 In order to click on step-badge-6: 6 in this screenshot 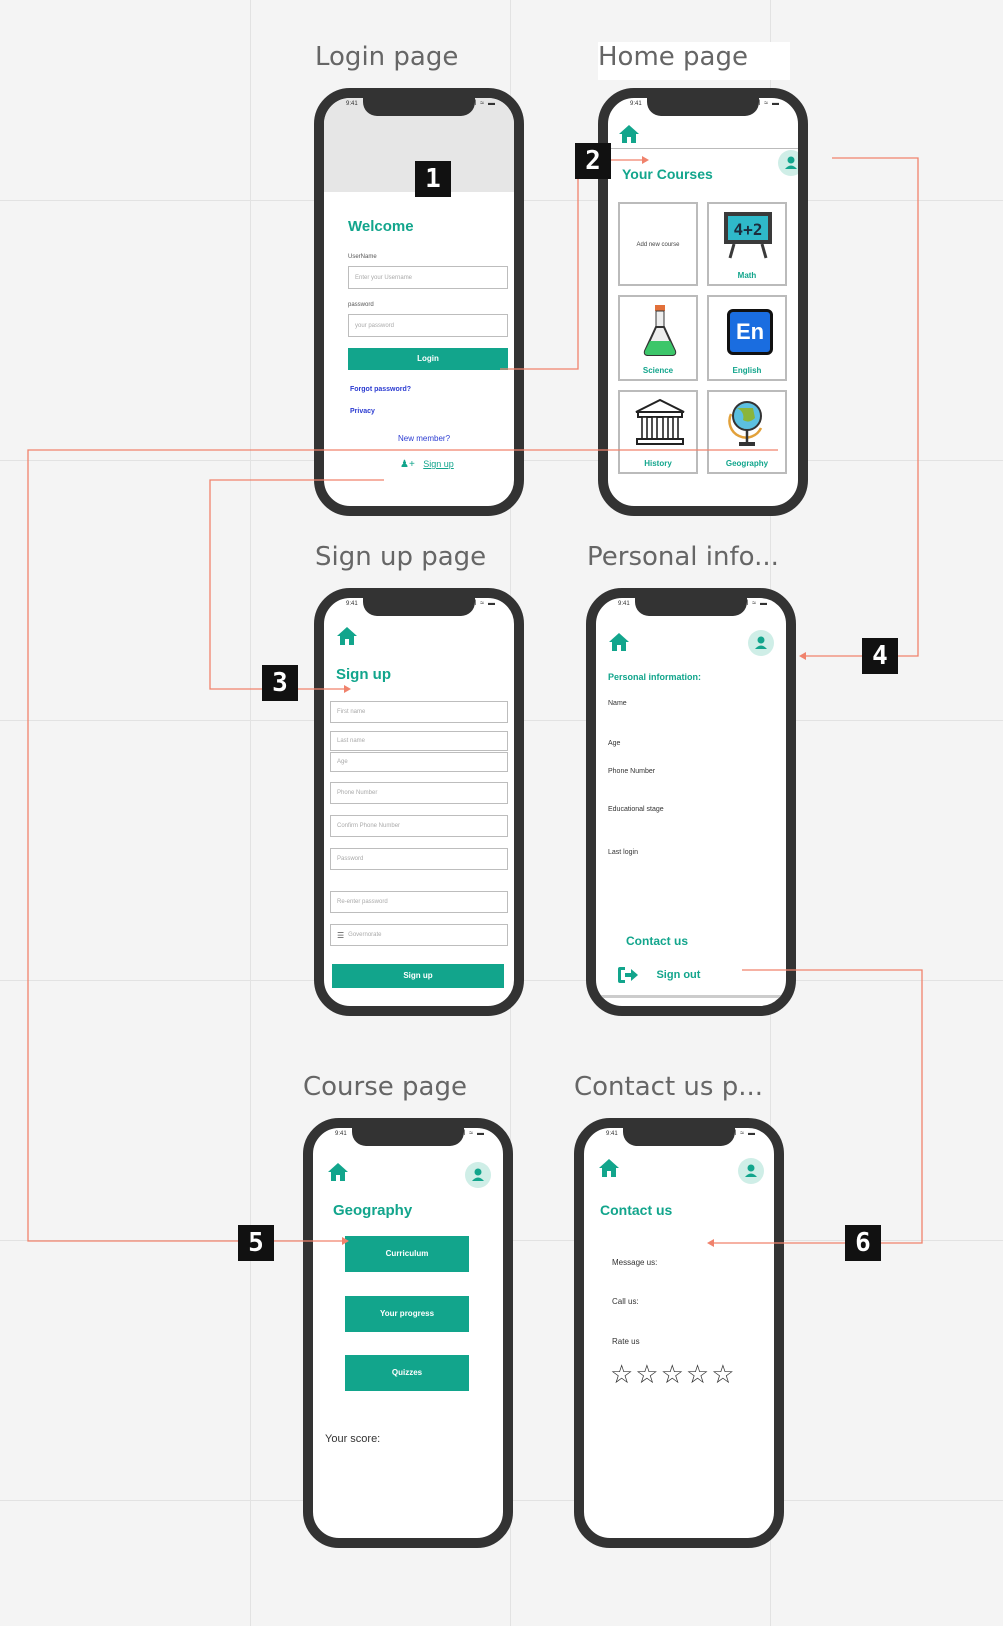, I will do `click(863, 1243)`.